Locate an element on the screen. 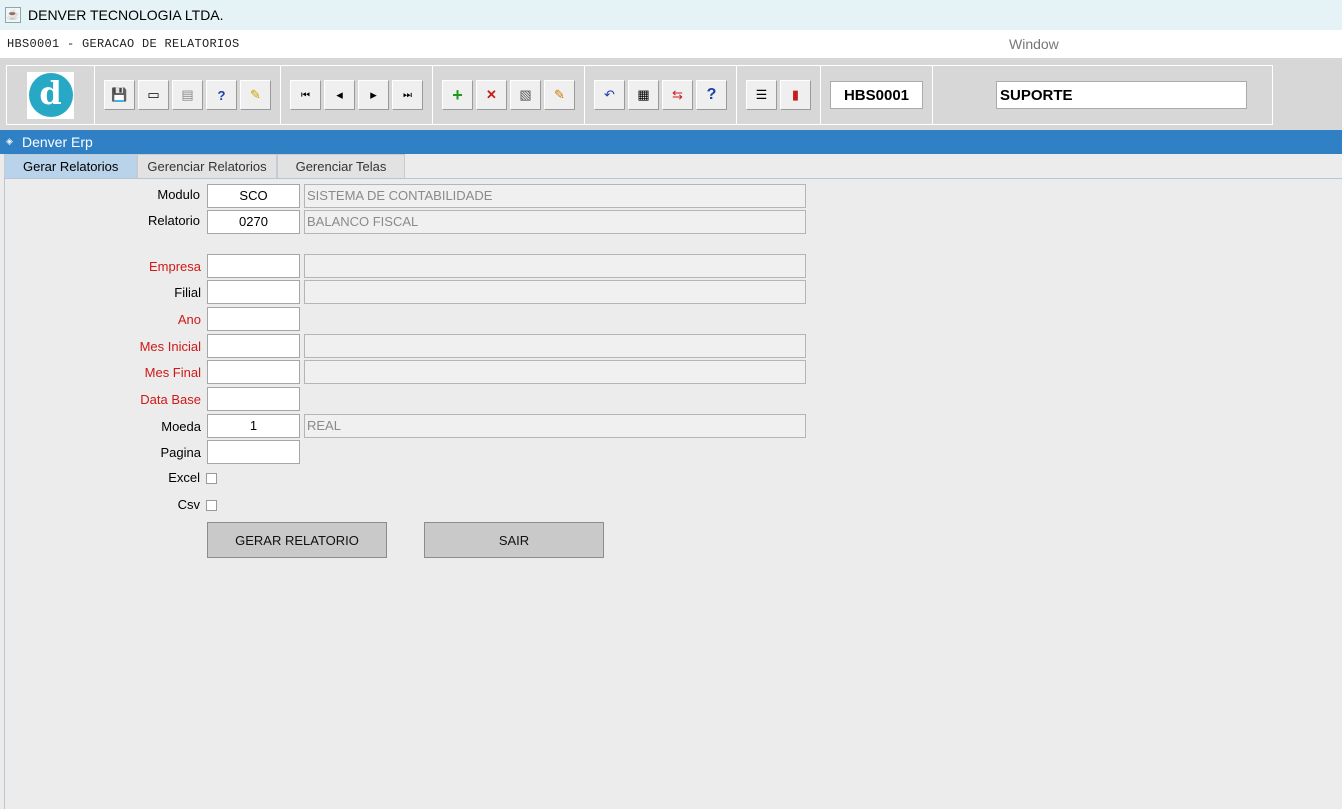 The height and width of the screenshot is (809, 1342). window-menu: Window is located at coordinates (1034, 44).